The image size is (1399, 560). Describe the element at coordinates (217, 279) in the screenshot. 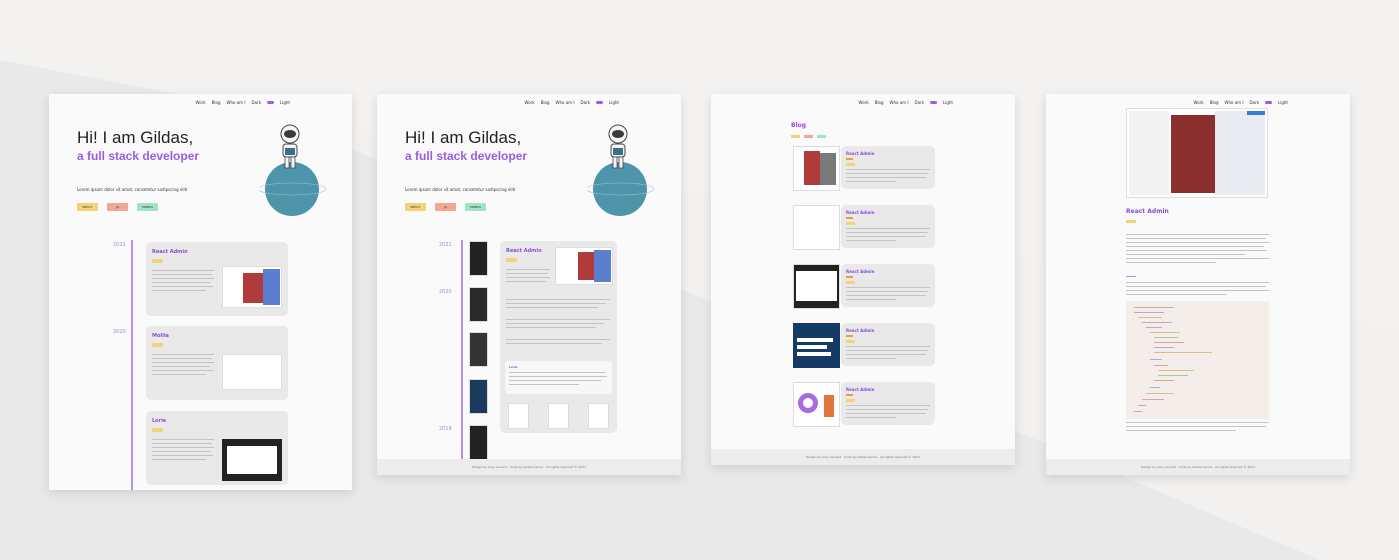

I see `project-card: React Admin` at that location.